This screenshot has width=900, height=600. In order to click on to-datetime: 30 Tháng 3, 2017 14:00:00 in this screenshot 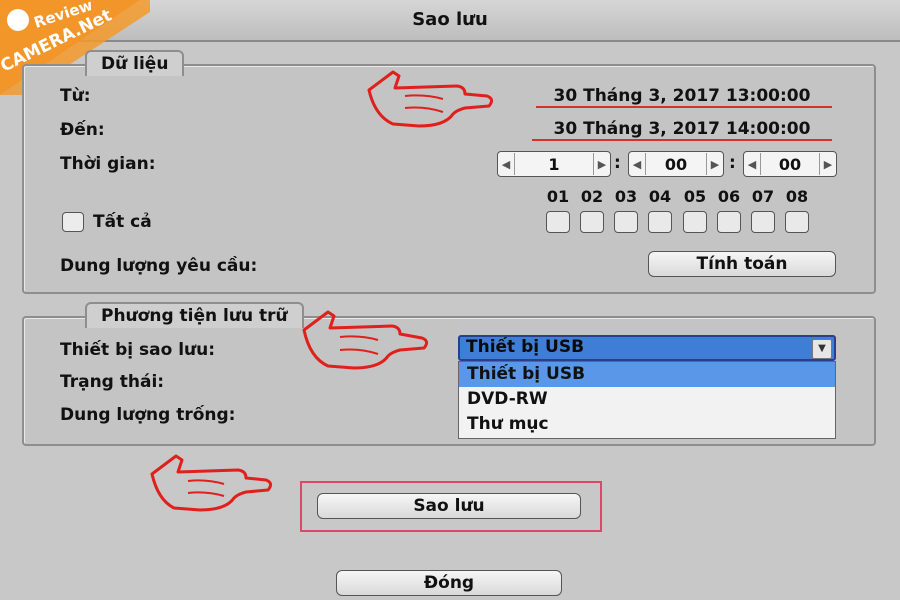, I will do `click(682, 129)`.